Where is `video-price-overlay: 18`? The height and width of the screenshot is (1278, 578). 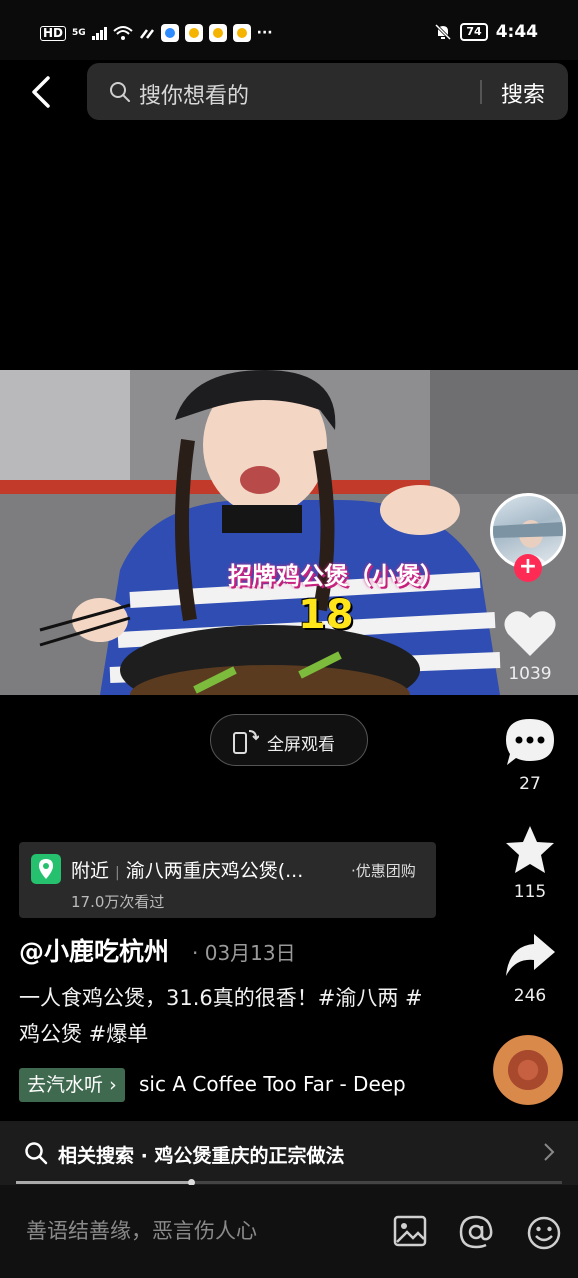 video-price-overlay: 18 is located at coordinates (326, 615).